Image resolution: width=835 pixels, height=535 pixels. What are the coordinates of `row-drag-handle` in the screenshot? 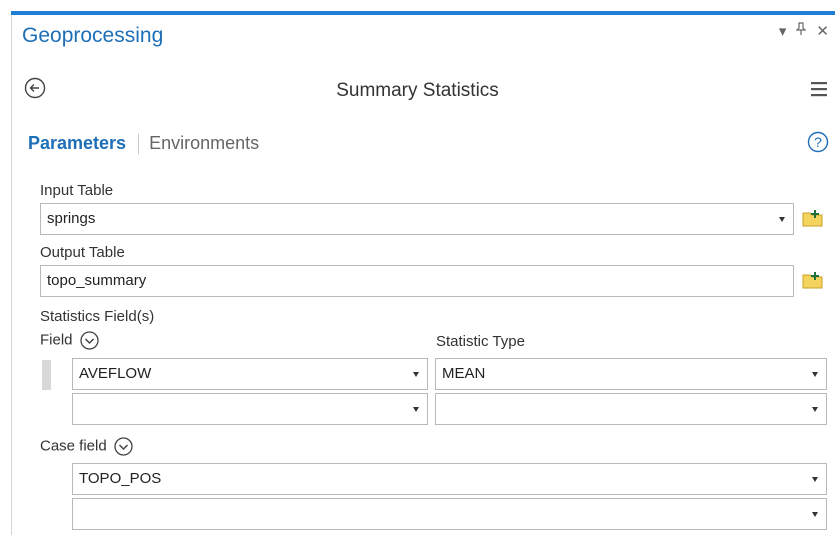 It's located at (46, 375).